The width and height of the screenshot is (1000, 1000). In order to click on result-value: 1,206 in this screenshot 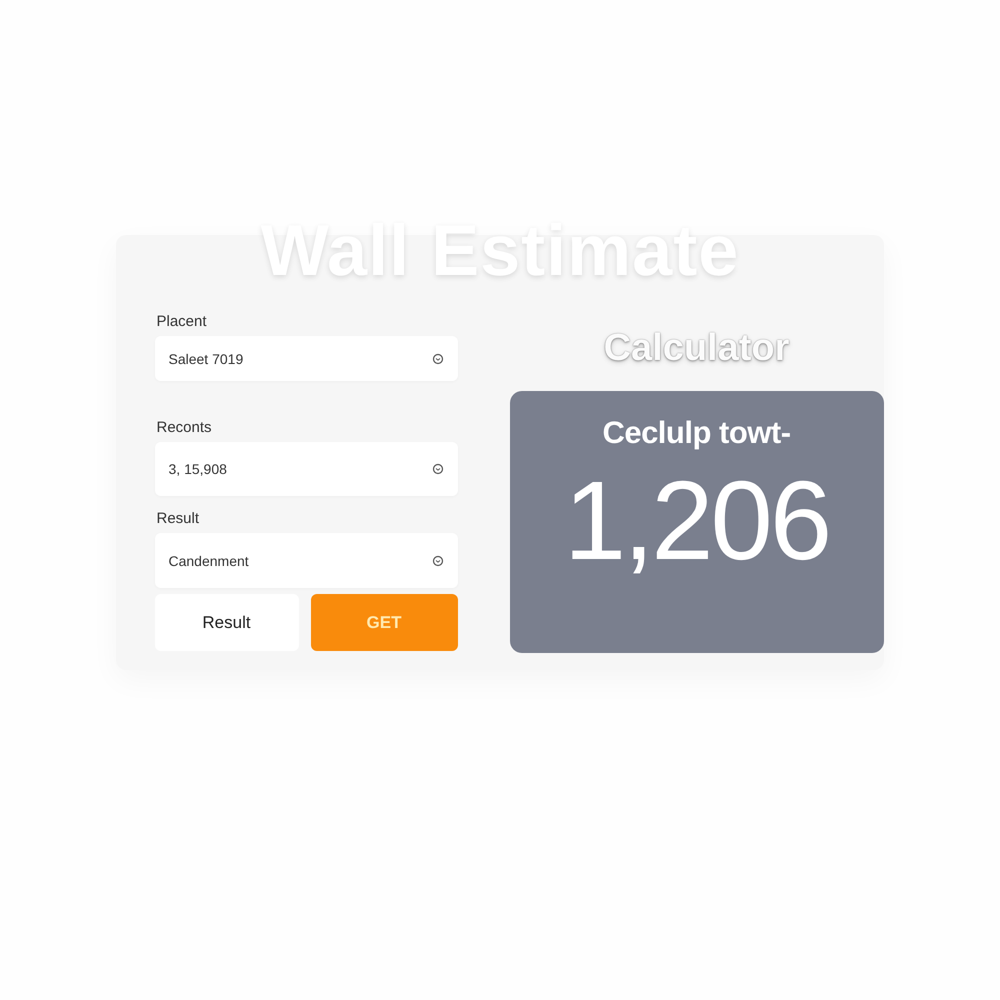, I will do `click(697, 521)`.